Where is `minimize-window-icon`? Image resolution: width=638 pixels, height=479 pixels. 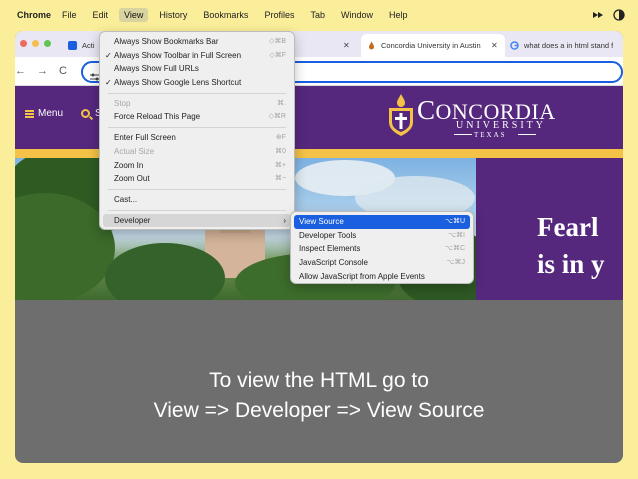
minimize-window-icon is located at coordinates (35, 43).